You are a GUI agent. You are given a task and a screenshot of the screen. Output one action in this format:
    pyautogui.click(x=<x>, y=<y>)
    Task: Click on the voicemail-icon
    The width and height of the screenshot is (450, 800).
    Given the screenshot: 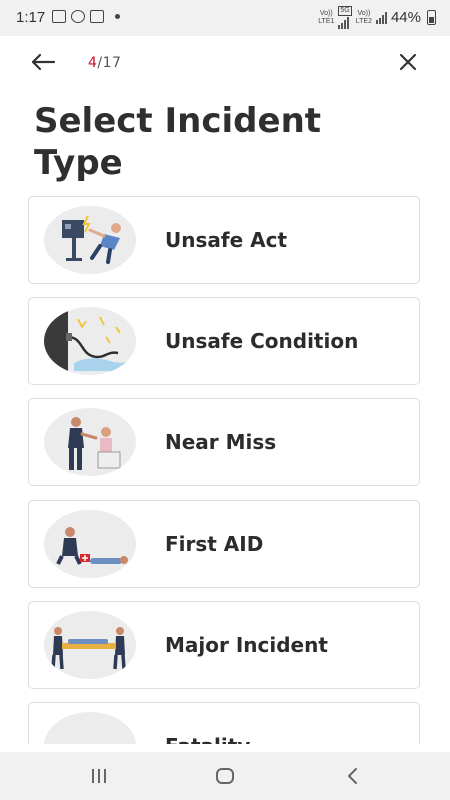 What is the action you would take?
    pyautogui.click(x=97, y=16)
    